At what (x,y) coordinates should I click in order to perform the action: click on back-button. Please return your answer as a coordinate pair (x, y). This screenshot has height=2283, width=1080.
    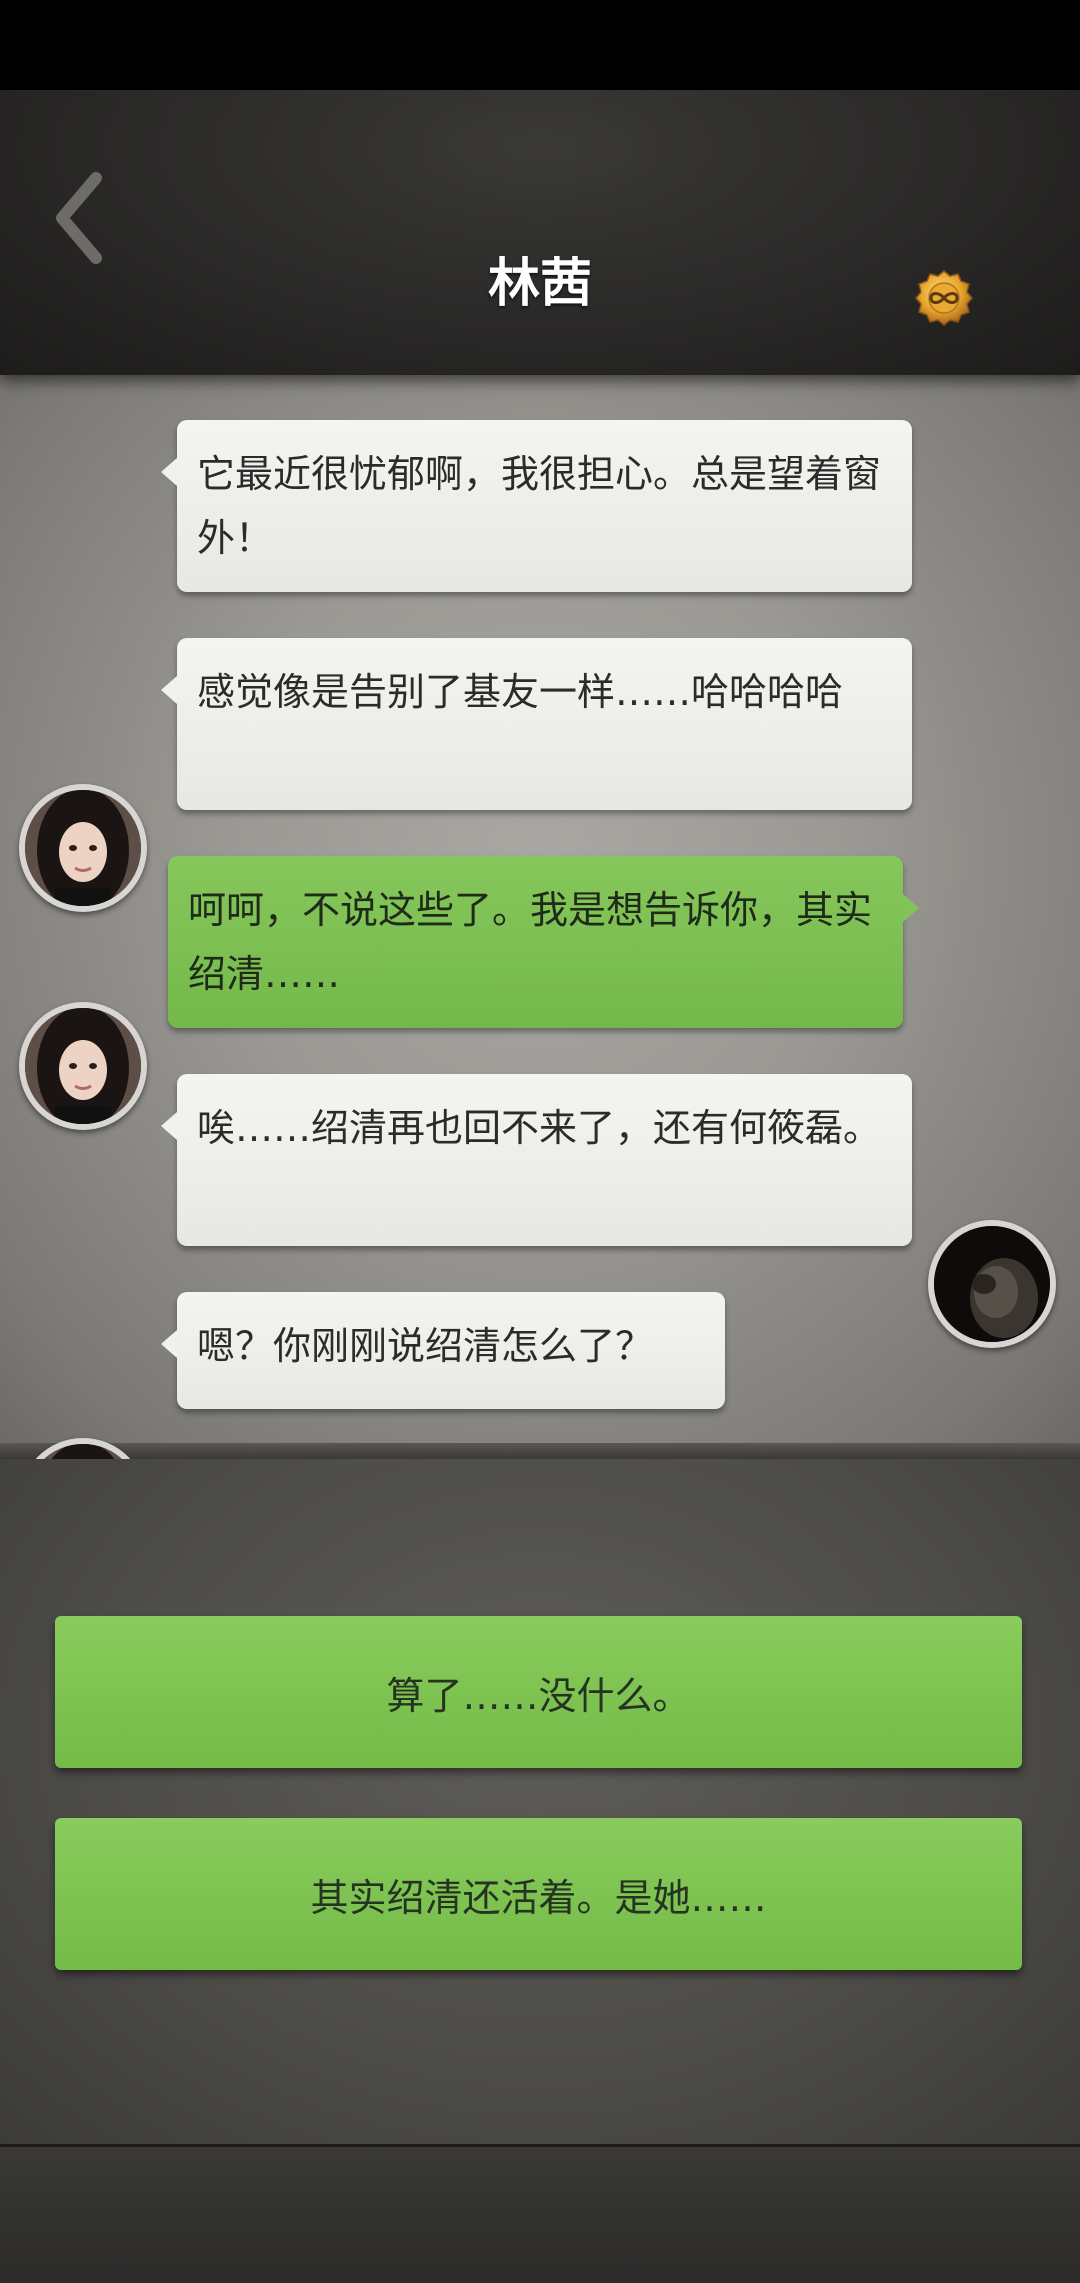
    Looking at the image, I should click on (83, 218).